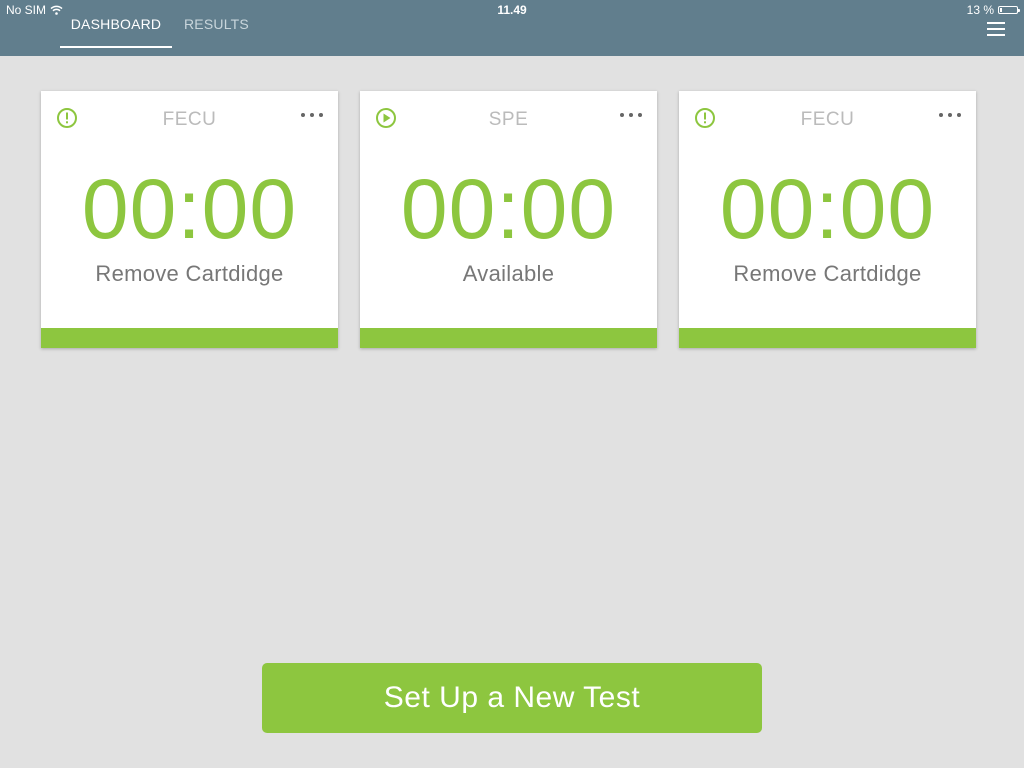 This screenshot has width=1024, height=768. I want to click on card-status: Available, so click(508, 273).